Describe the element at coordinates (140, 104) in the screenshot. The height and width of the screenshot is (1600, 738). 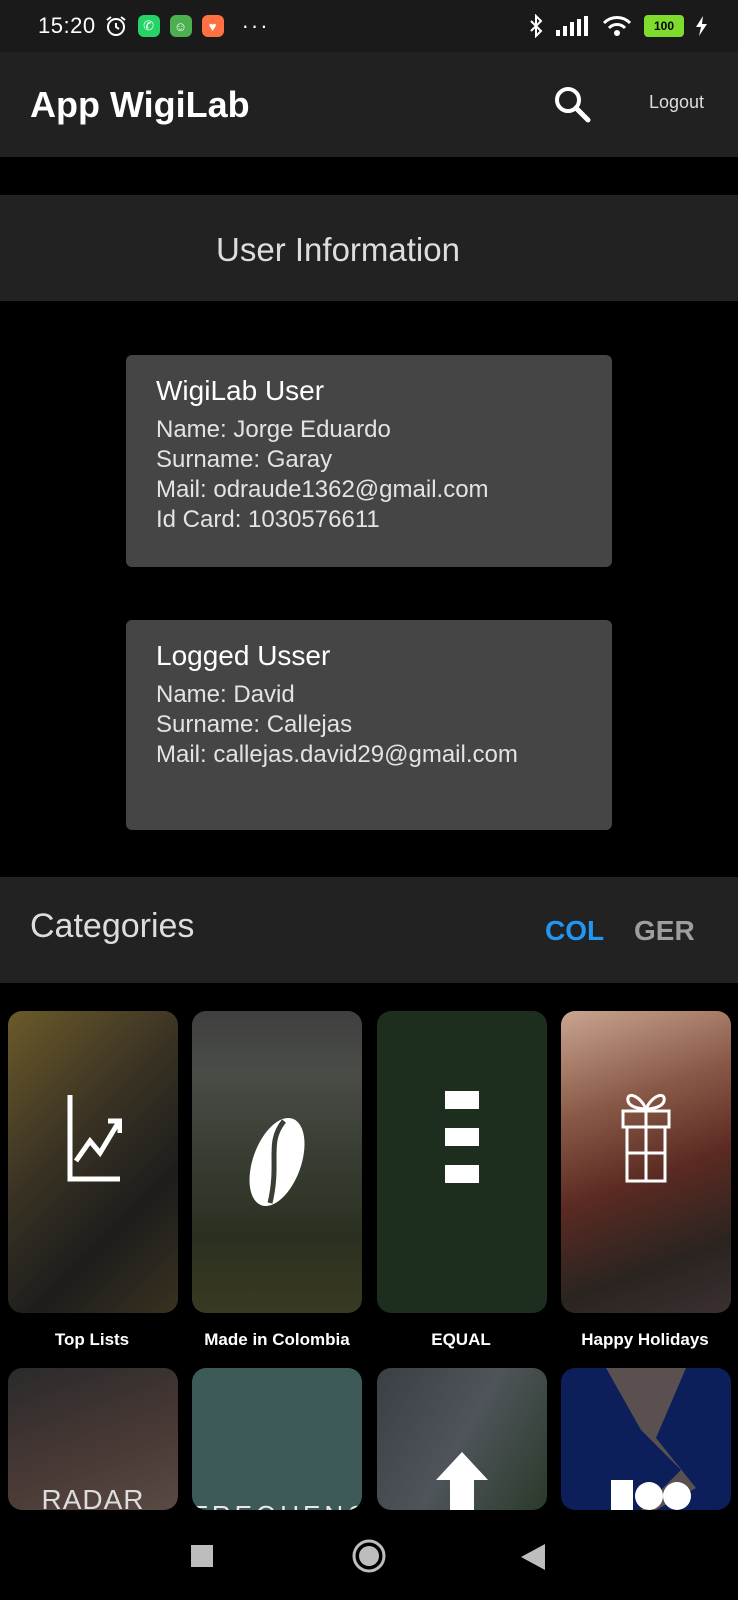
I see `app-title: App WigiLab` at that location.